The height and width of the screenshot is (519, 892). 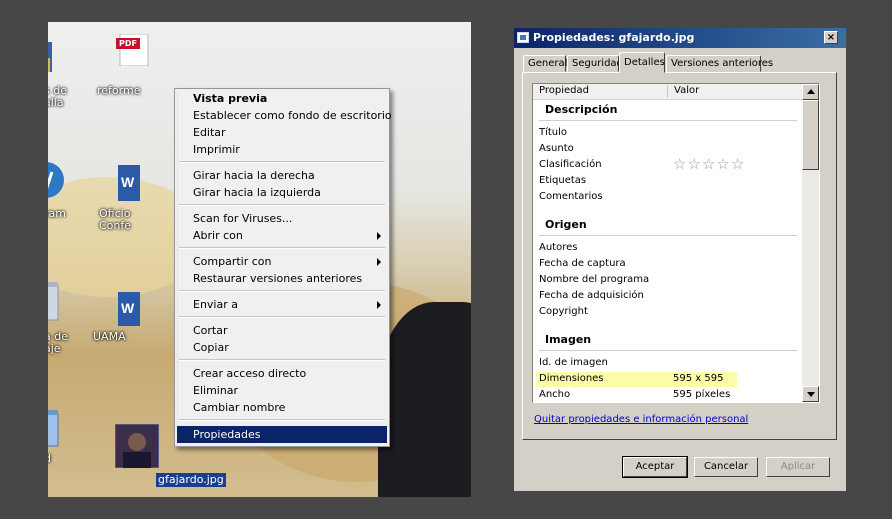 I want to click on menu-item-copiar: Copiar, so click(x=282, y=347).